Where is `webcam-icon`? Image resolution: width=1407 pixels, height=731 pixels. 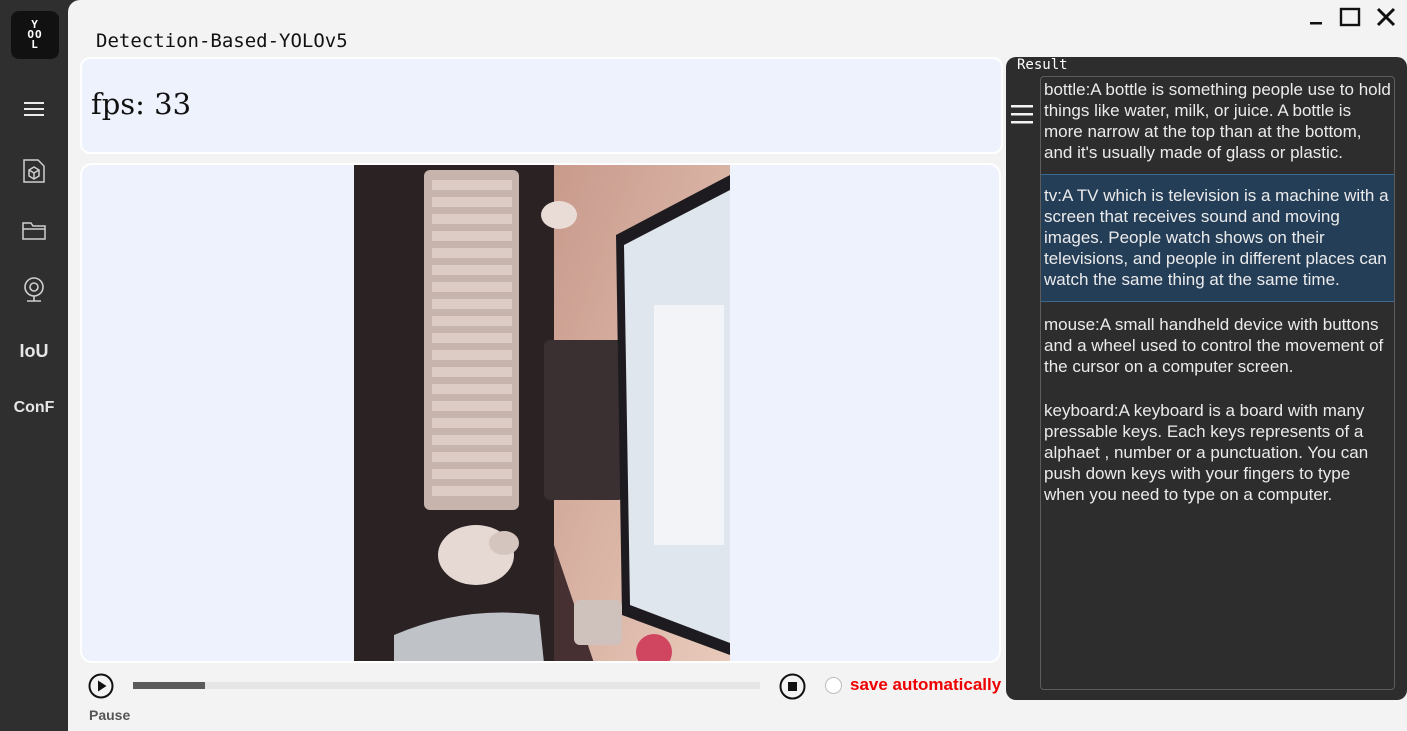 webcam-icon is located at coordinates (34, 289).